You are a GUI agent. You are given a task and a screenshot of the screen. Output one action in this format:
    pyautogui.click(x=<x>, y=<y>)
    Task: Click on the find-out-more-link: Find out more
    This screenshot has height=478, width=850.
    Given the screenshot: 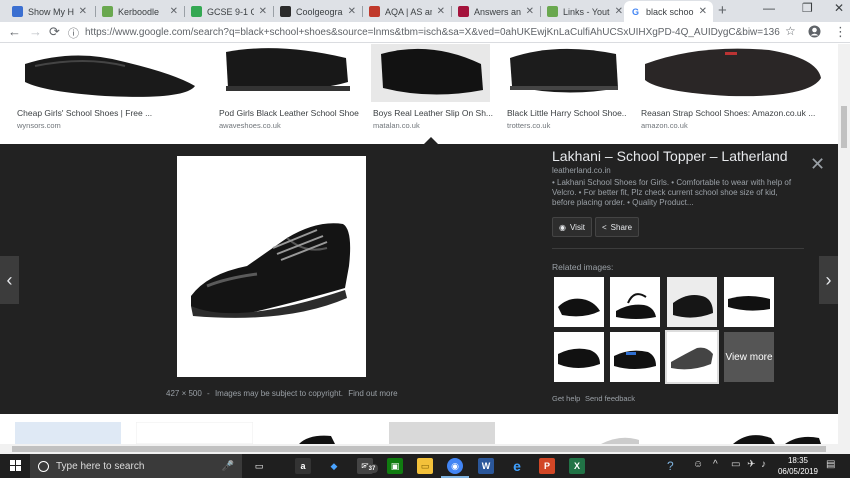 What is the action you would take?
    pyautogui.click(x=372, y=393)
    